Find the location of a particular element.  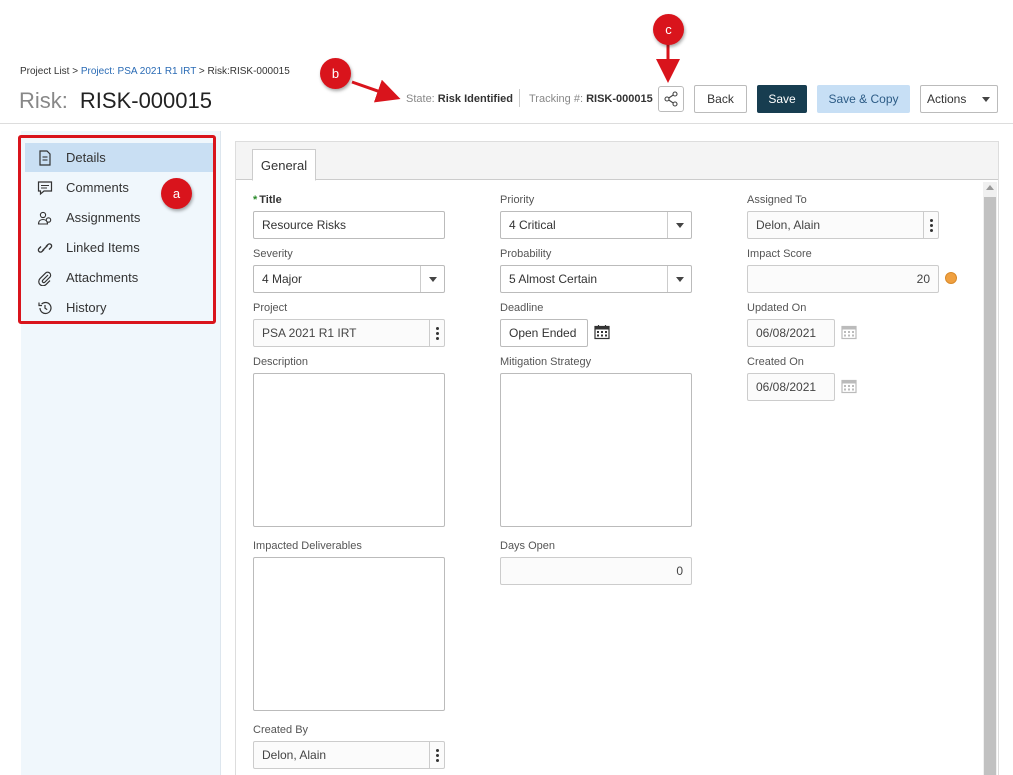

callout-badge-b: b is located at coordinates (335, 73).